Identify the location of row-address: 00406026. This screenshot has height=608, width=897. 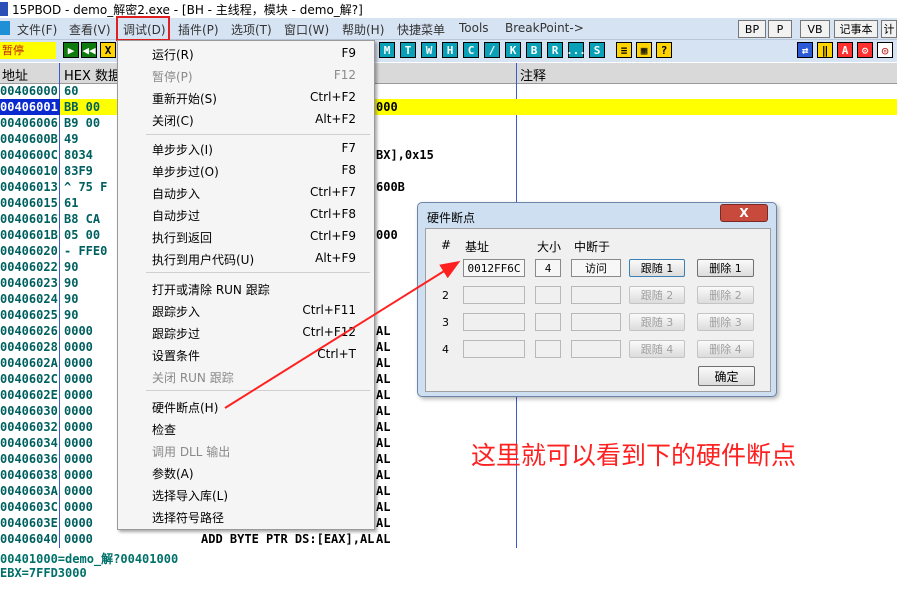
(30, 332).